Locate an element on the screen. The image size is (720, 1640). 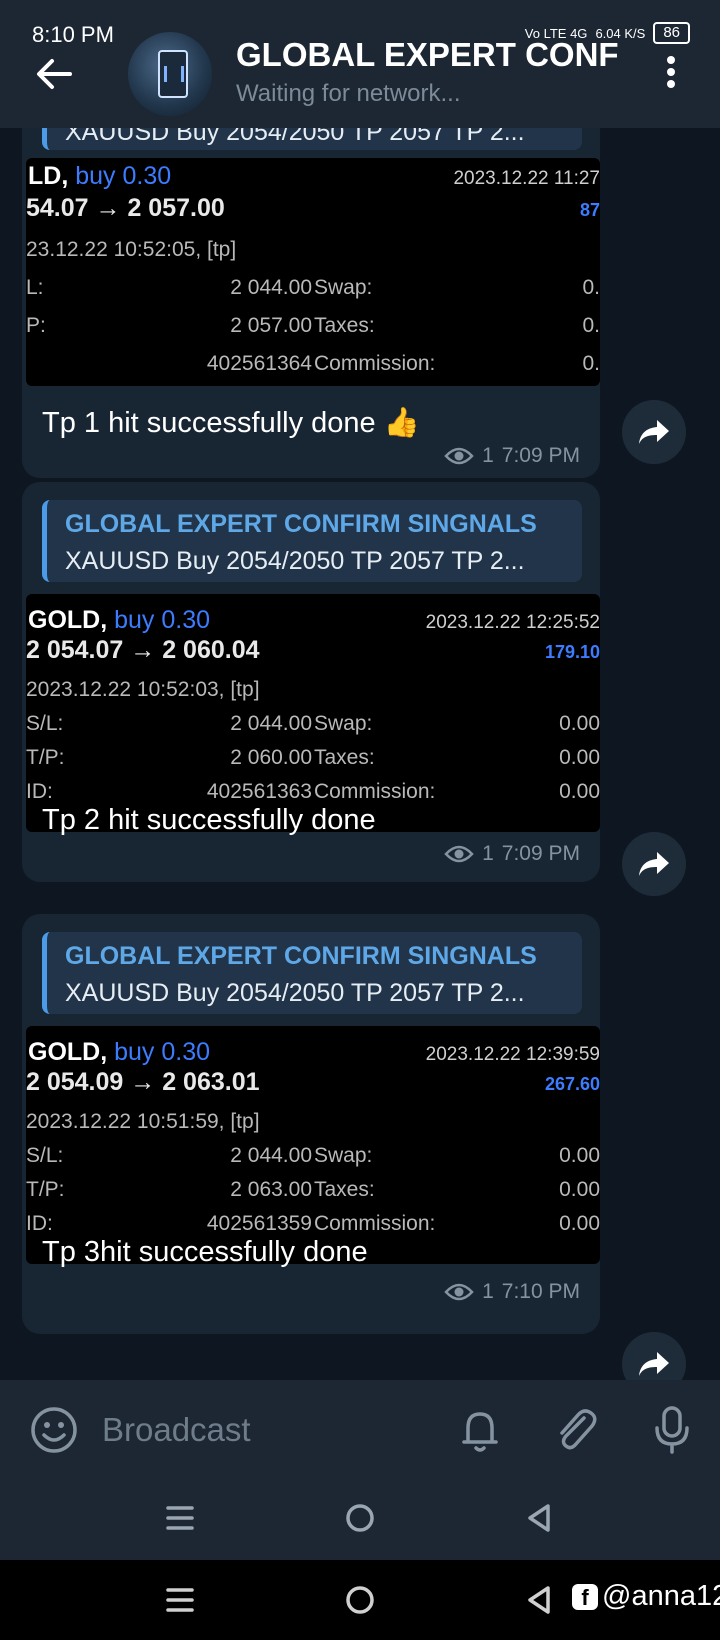
channel-avatar is located at coordinates (170, 74).